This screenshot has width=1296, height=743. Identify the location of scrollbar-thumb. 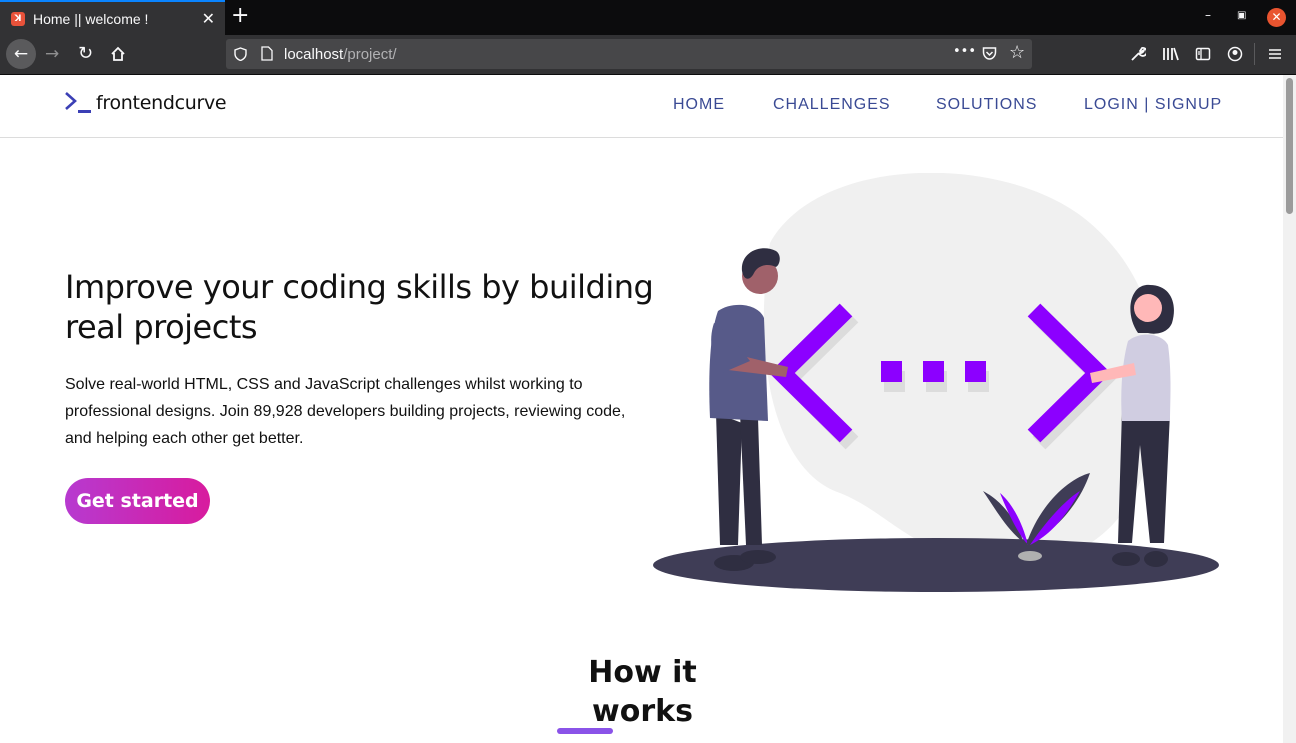
(1289, 146).